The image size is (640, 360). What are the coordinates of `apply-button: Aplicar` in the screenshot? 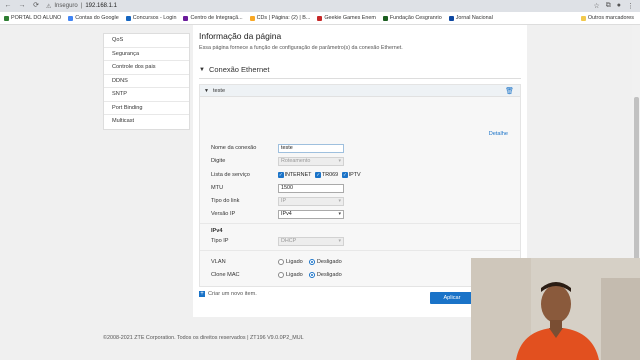 It's located at (452, 298).